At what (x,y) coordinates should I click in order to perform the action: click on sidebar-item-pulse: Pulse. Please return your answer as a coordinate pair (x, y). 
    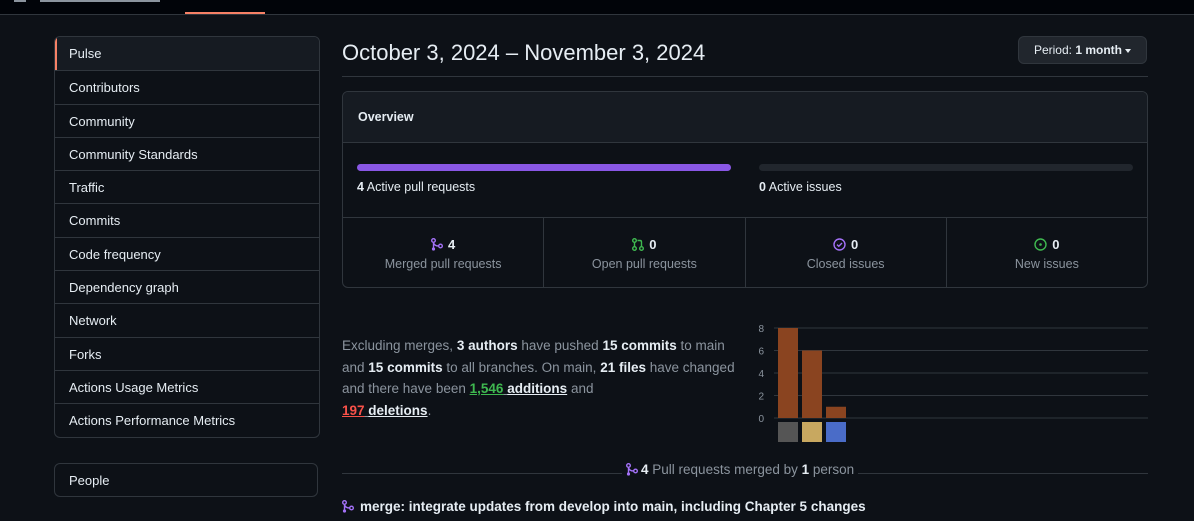
    Looking at the image, I should click on (187, 54).